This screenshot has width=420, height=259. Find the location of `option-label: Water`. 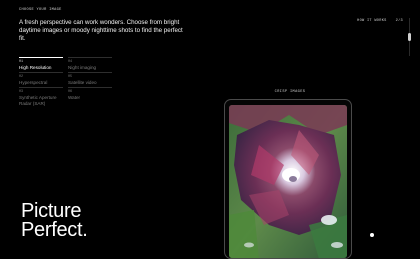

option-label: Water is located at coordinates (74, 97).